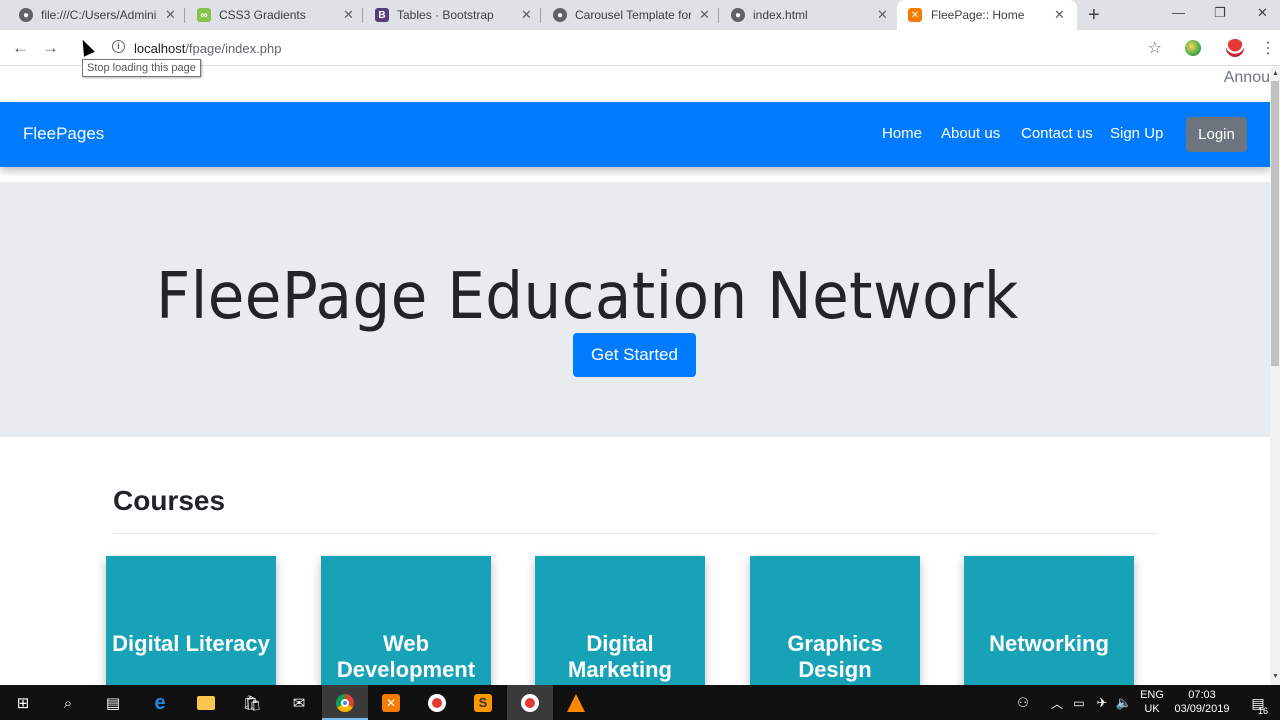 Image resolution: width=1280 pixels, height=720 pixels. I want to click on task-view-icon: ▤, so click(113, 703).